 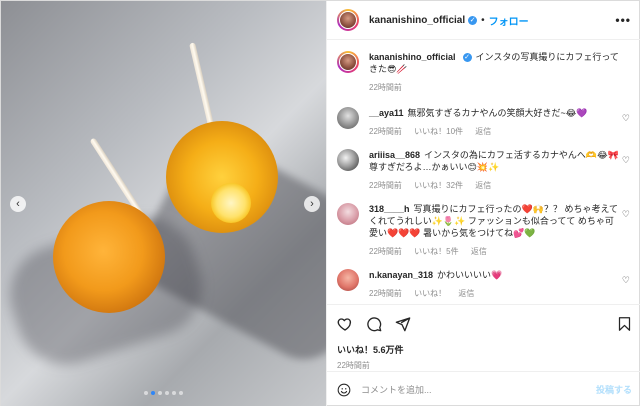 What do you see at coordinates (353, 365) in the screenshot?
I see `post-time: 22時間前` at bounding box center [353, 365].